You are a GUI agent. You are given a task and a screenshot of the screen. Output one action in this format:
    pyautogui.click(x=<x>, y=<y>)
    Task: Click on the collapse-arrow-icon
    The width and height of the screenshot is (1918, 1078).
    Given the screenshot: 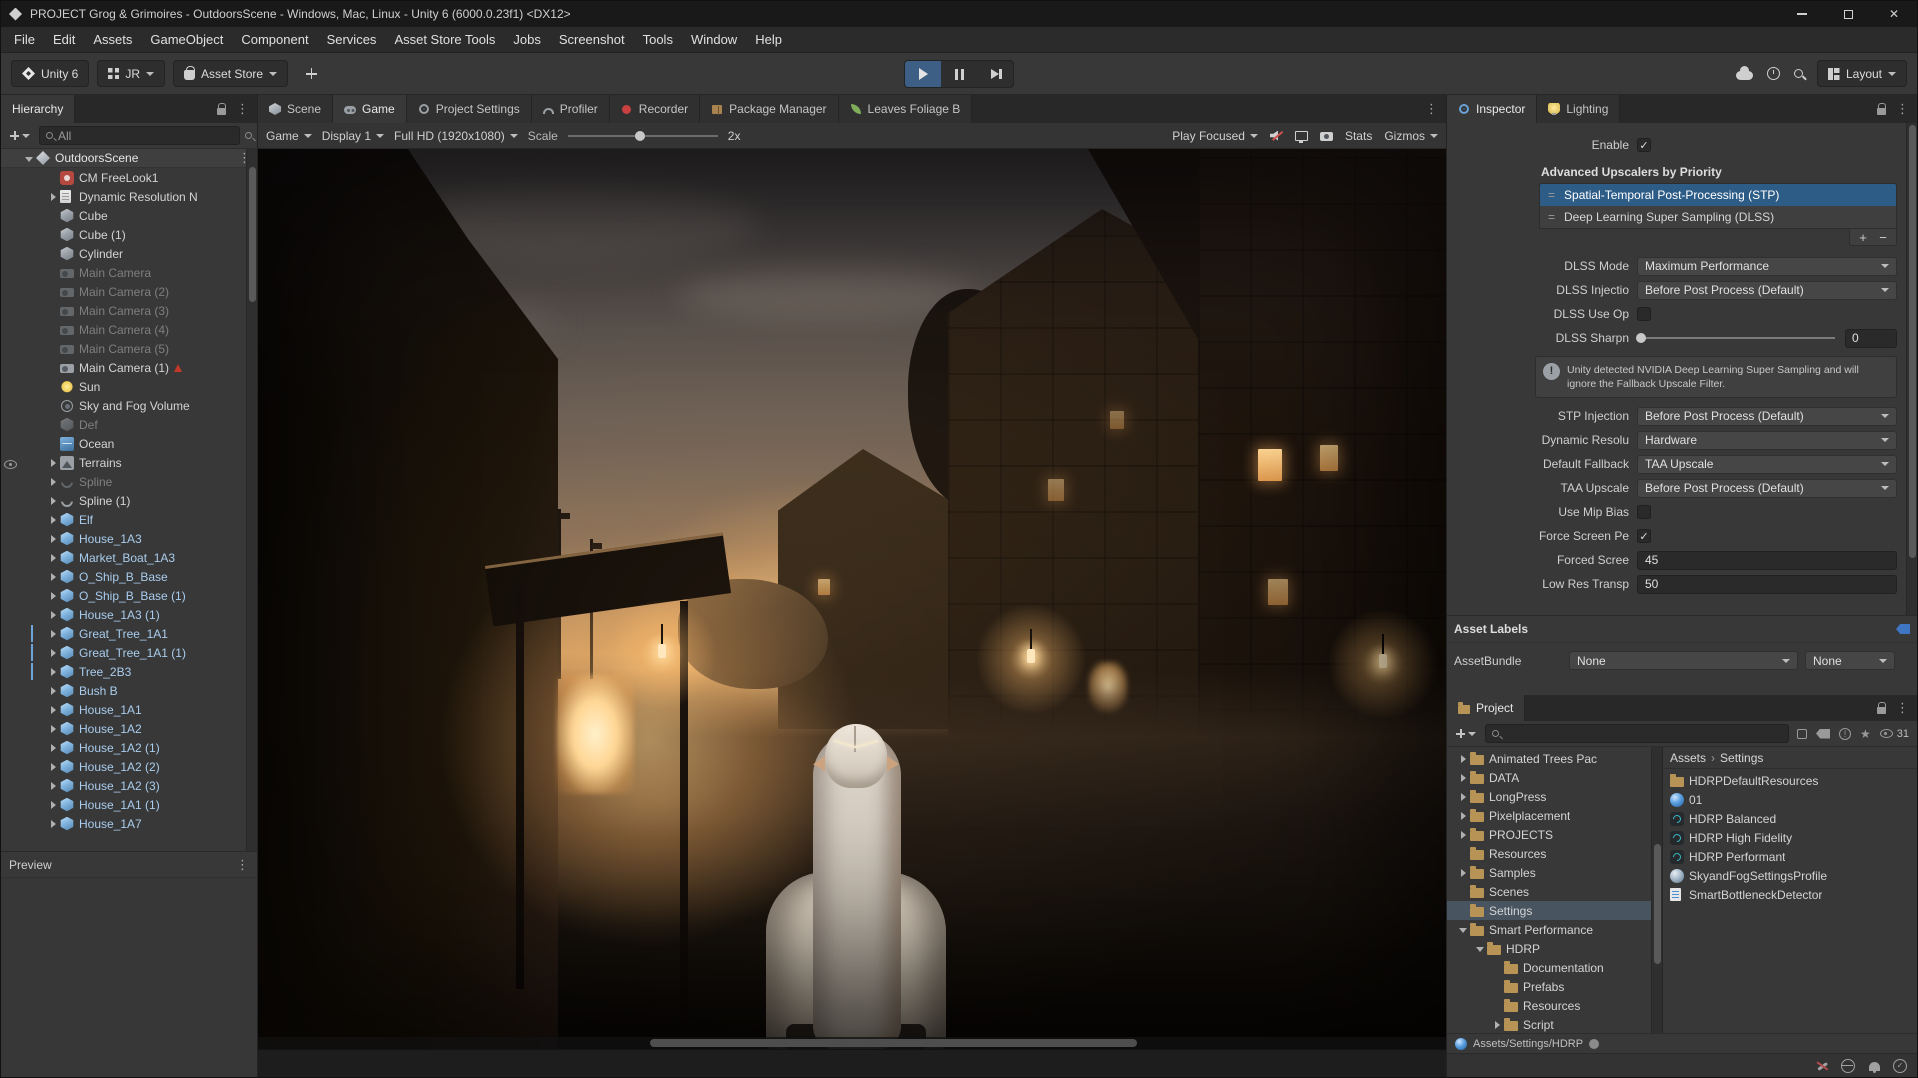 What is the action you would take?
    pyautogui.click(x=29, y=158)
    